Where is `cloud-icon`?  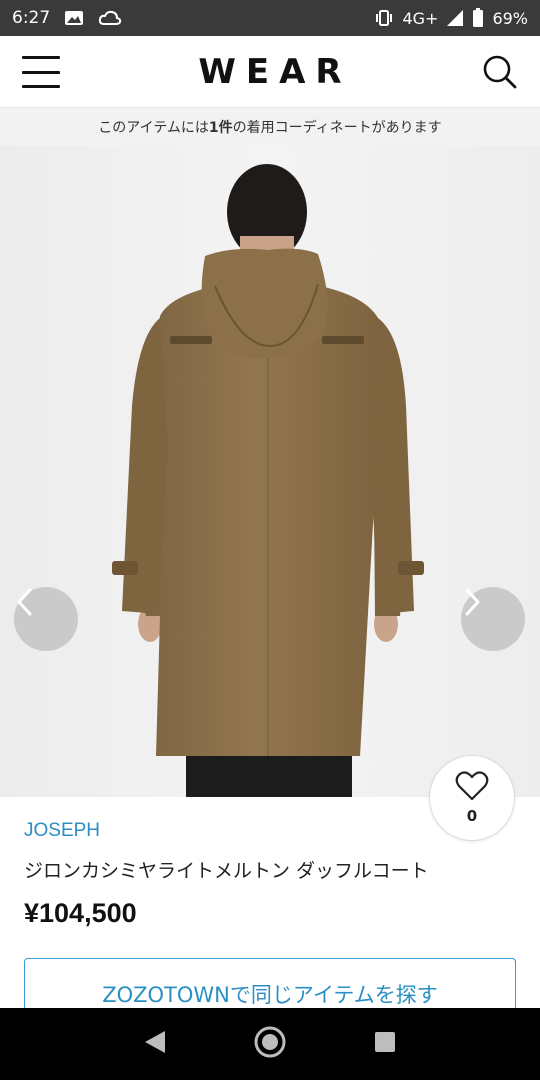 cloud-icon is located at coordinates (110, 18).